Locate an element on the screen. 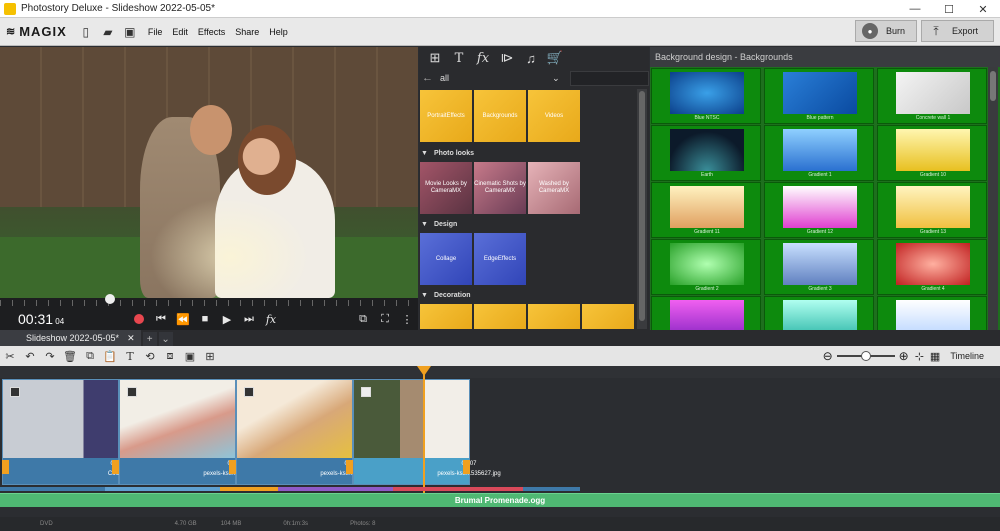 The width and height of the screenshot is (1000, 531). minimize-button: — is located at coordinates (915, 9).